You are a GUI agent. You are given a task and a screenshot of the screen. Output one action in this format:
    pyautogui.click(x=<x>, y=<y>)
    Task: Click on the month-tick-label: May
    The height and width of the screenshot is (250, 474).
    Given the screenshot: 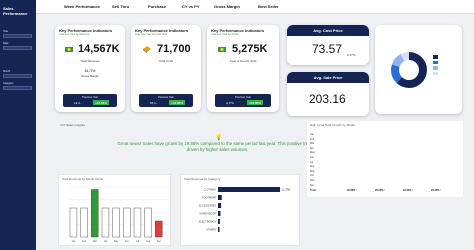 What is the action you would take?
    pyautogui.click(x=116, y=241)
    